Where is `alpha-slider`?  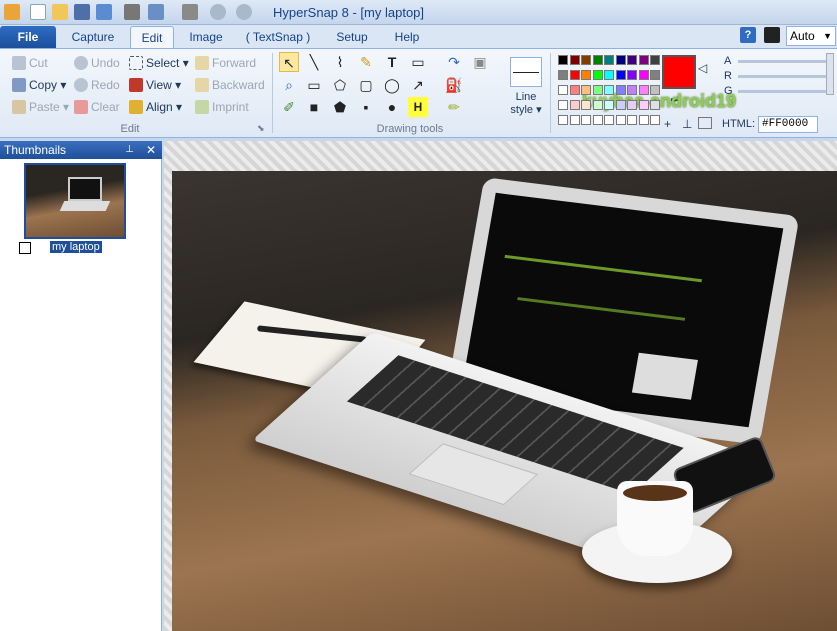 alpha-slider is located at coordinates (782, 61).